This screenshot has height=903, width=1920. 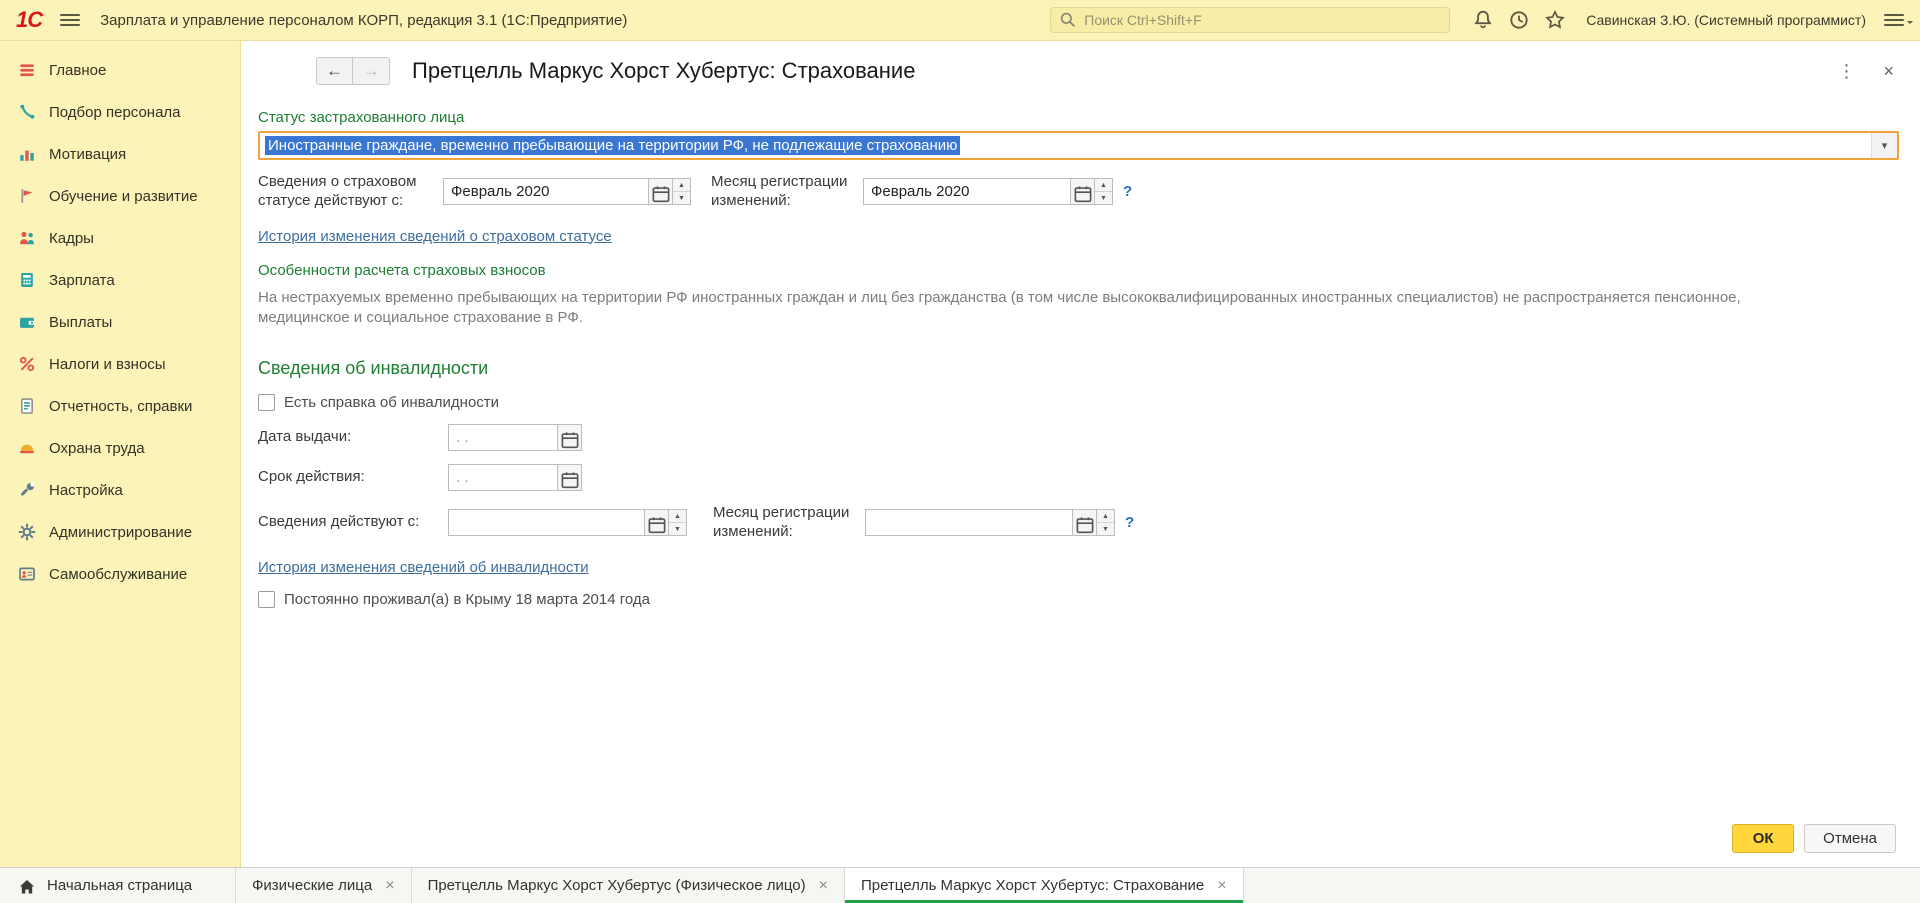 I want to click on sidebar-item-administration: Администрирование, so click(x=120, y=532).